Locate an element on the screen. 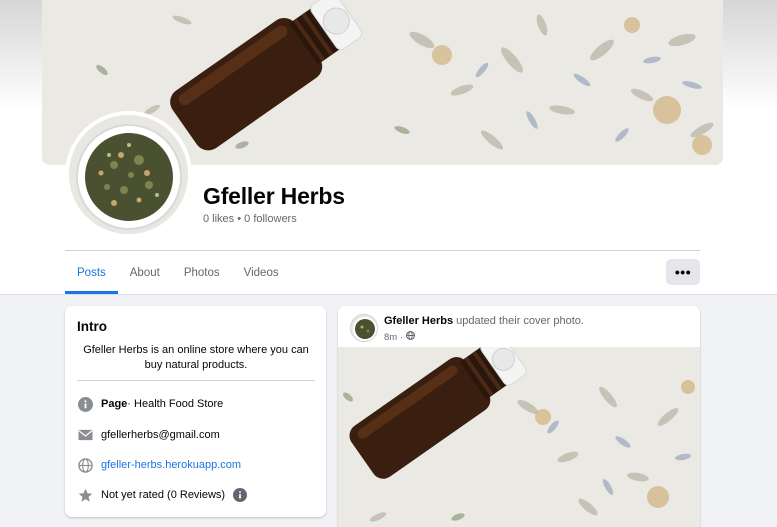  intro-website-link: gfeller-herbs.herokuapp.com is located at coordinates (171, 465).